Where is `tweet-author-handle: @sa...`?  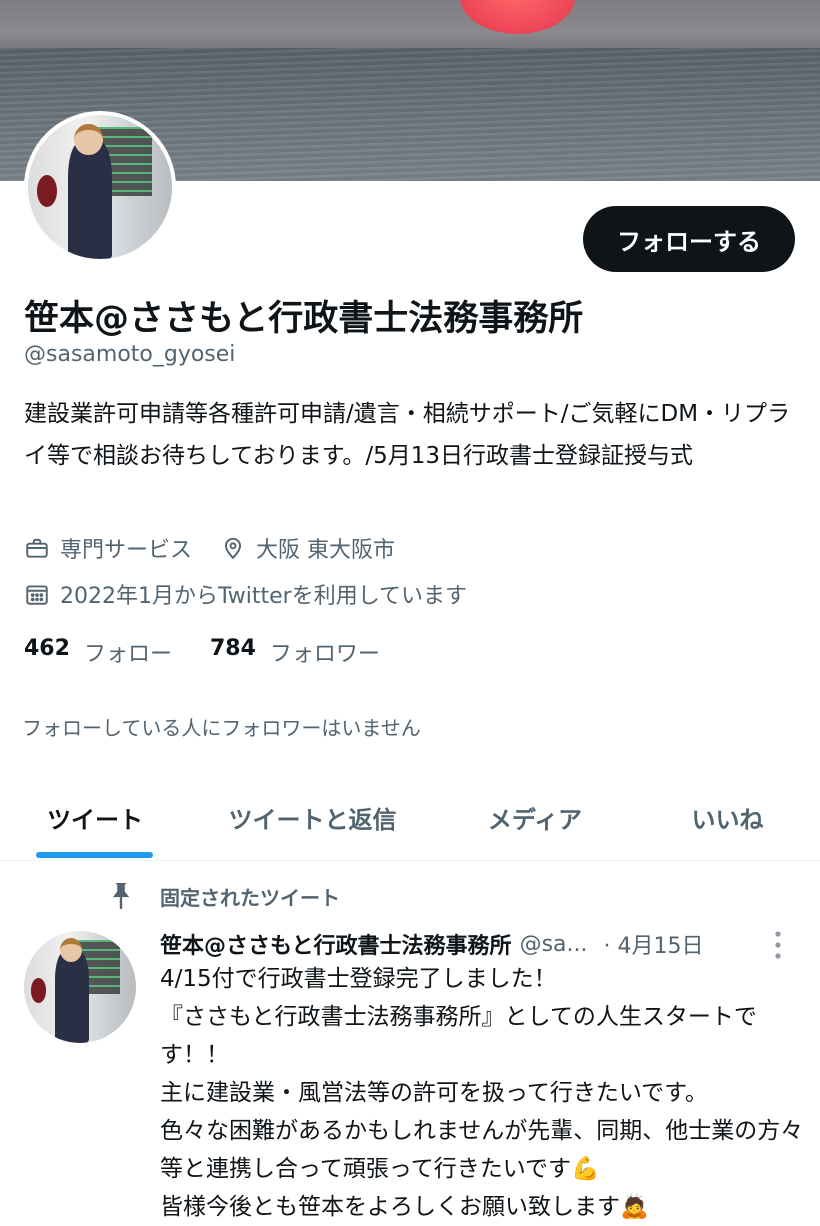 tweet-author-handle: @sa... is located at coordinates (554, 944).